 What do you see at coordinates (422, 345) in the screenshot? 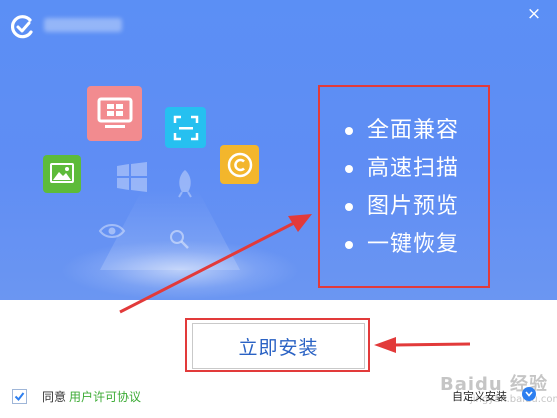
I see `annotation-arrow-to-install` at bounding box center [422, 345].